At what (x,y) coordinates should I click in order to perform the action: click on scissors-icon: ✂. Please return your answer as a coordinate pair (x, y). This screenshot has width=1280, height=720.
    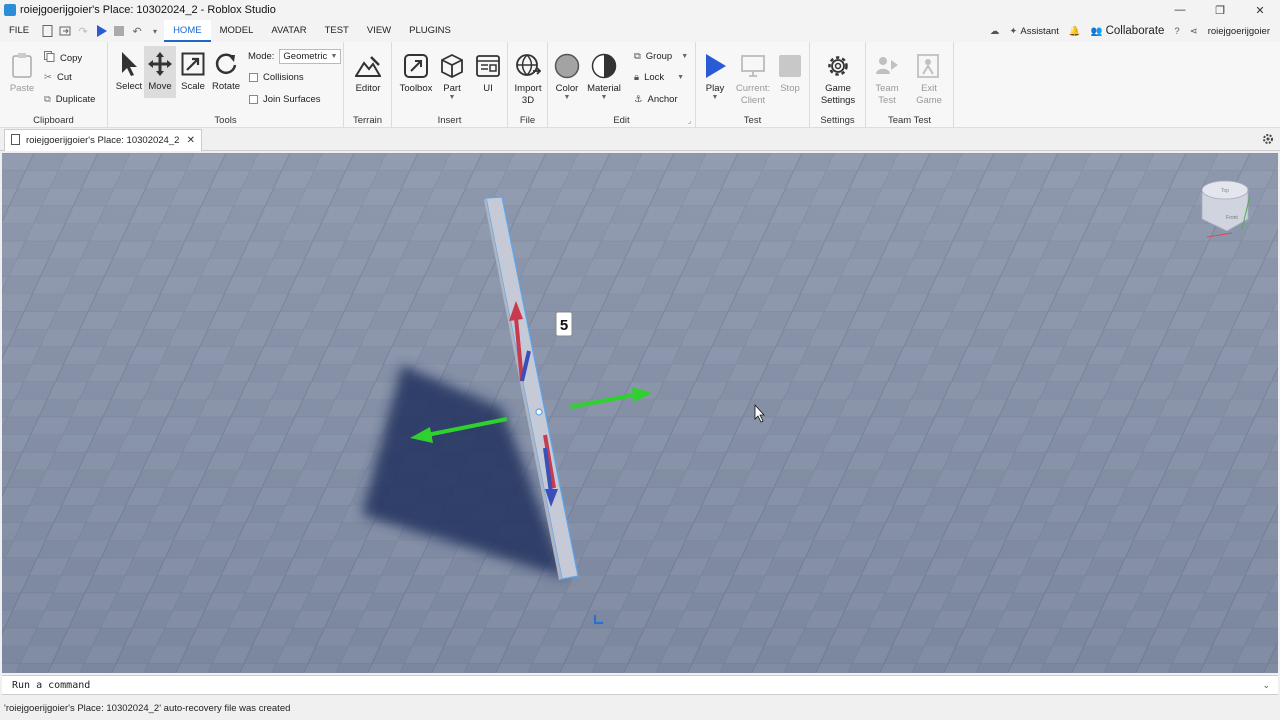
    Looking at the image, I should click on (48, 77).